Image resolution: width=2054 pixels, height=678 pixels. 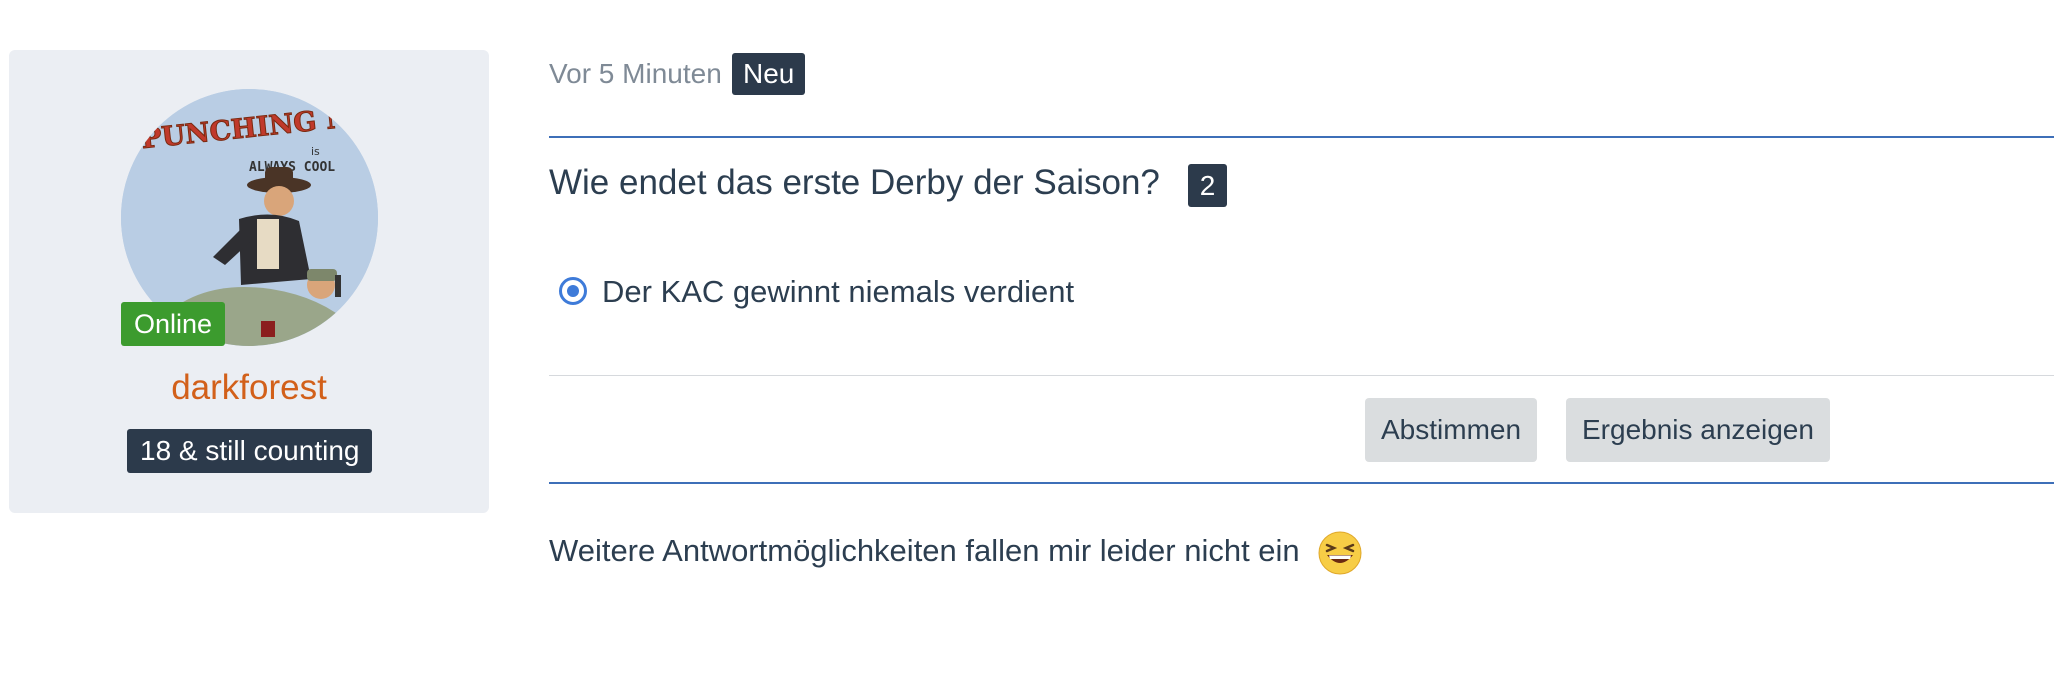 I want to click on poll-question: Wie endet das erste Derby der Saison?, so click(x=854, y=182).